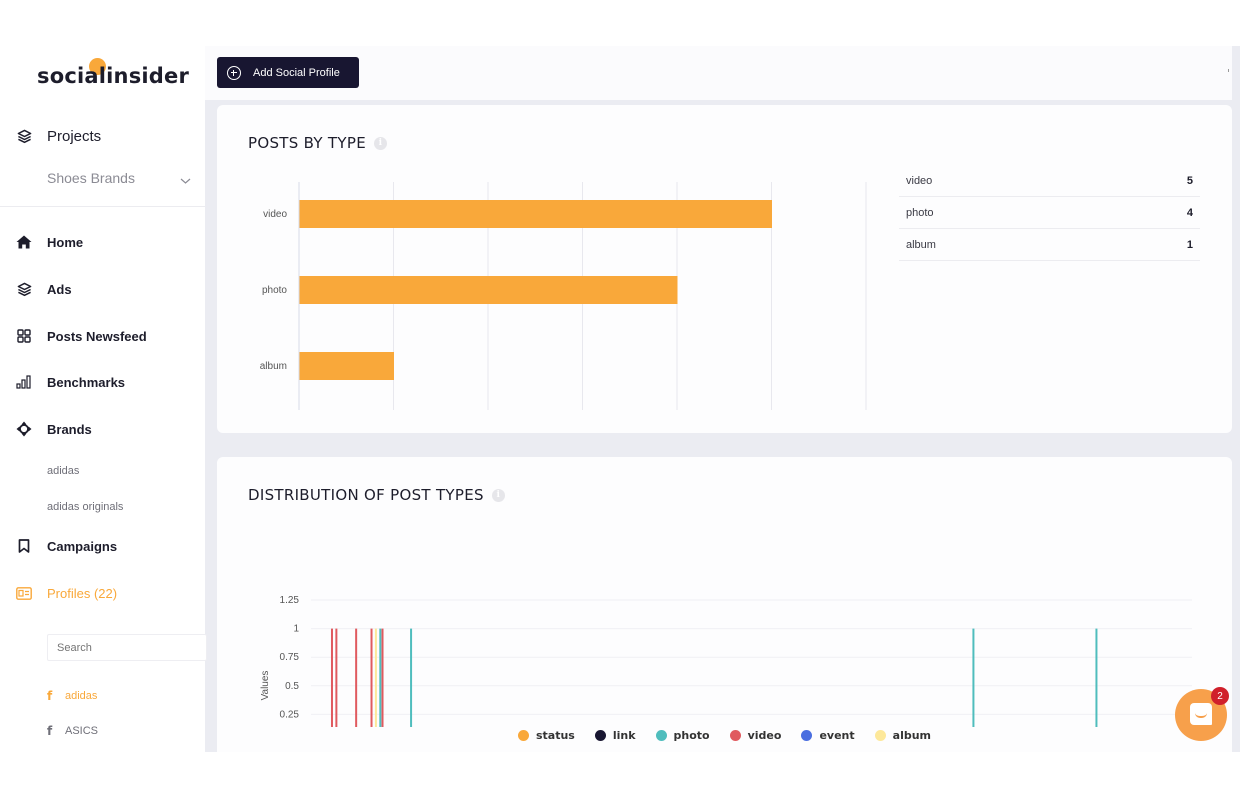 The width and height of the screenshot is (1240, 800). I want to click on bar-album, so click(346, 366).